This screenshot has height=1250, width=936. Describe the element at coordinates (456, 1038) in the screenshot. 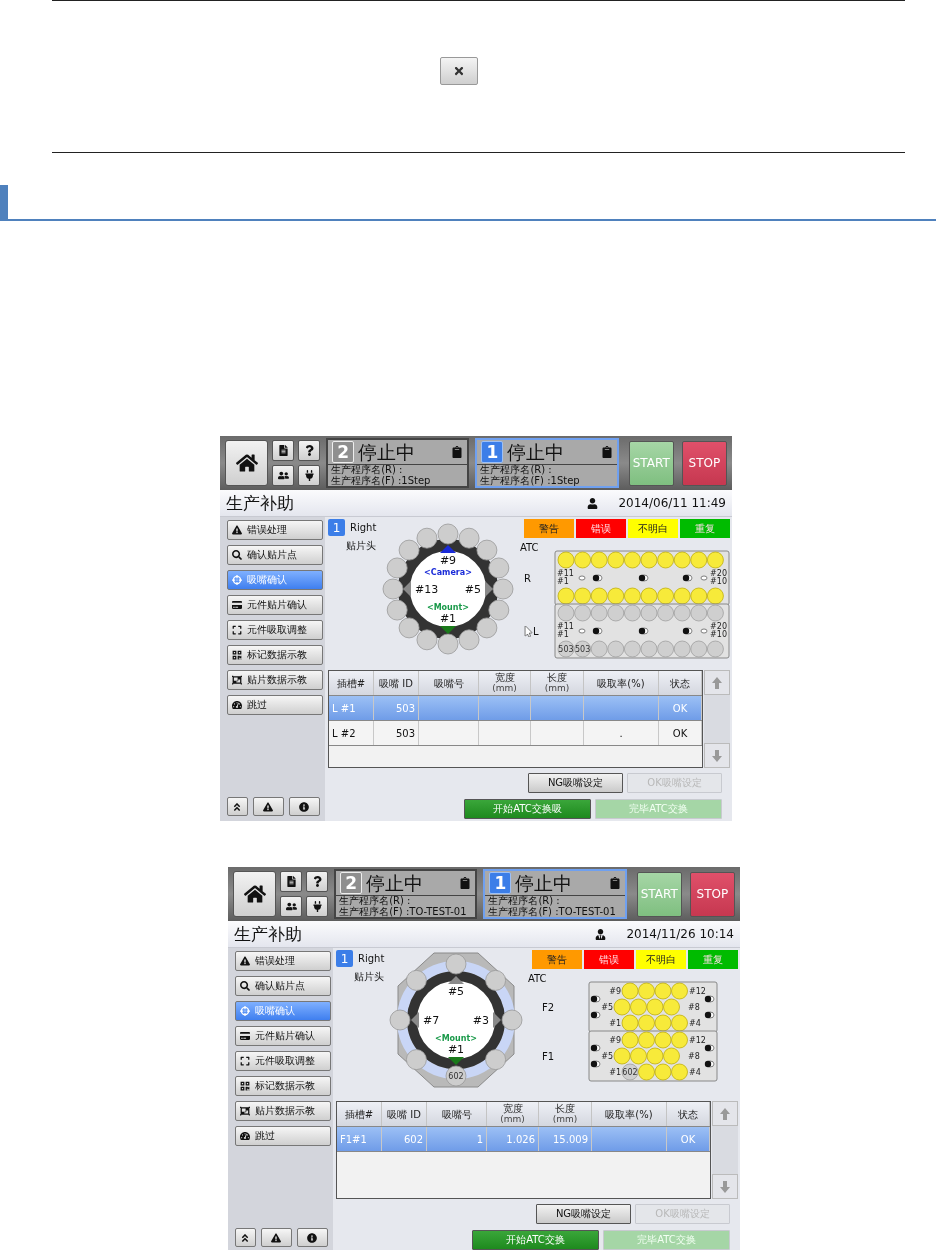

I see `mount-label: <Mount>` at that location.